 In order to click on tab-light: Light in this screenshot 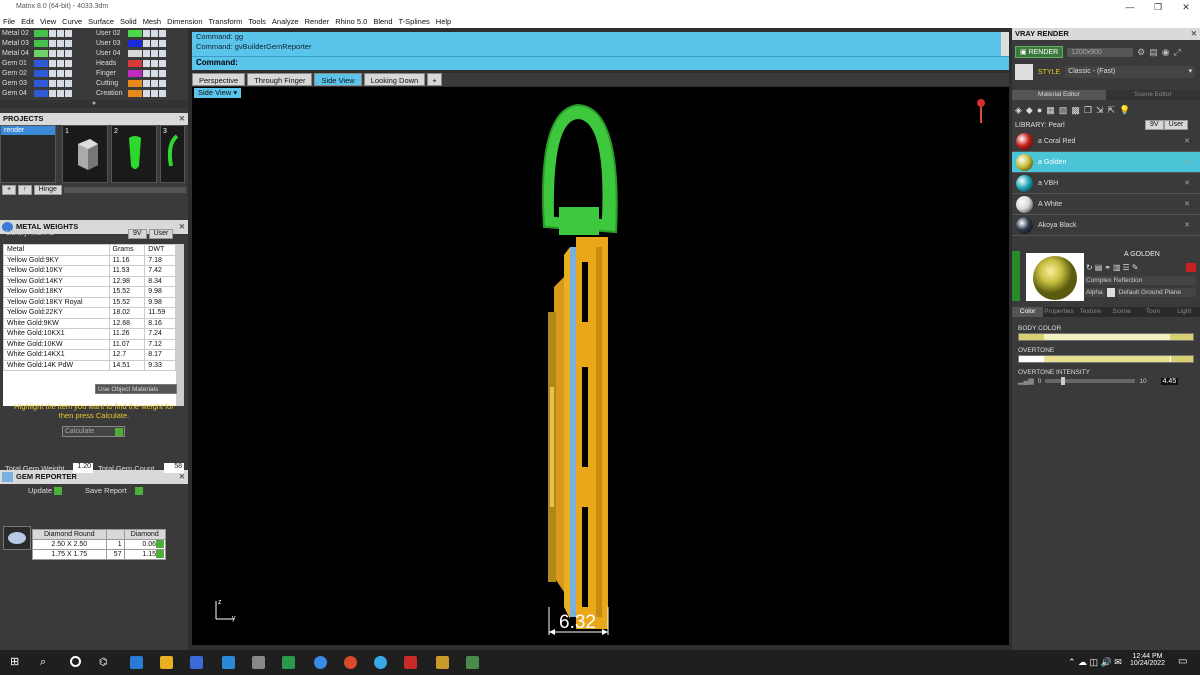, I will do `click(1184, 312)`.